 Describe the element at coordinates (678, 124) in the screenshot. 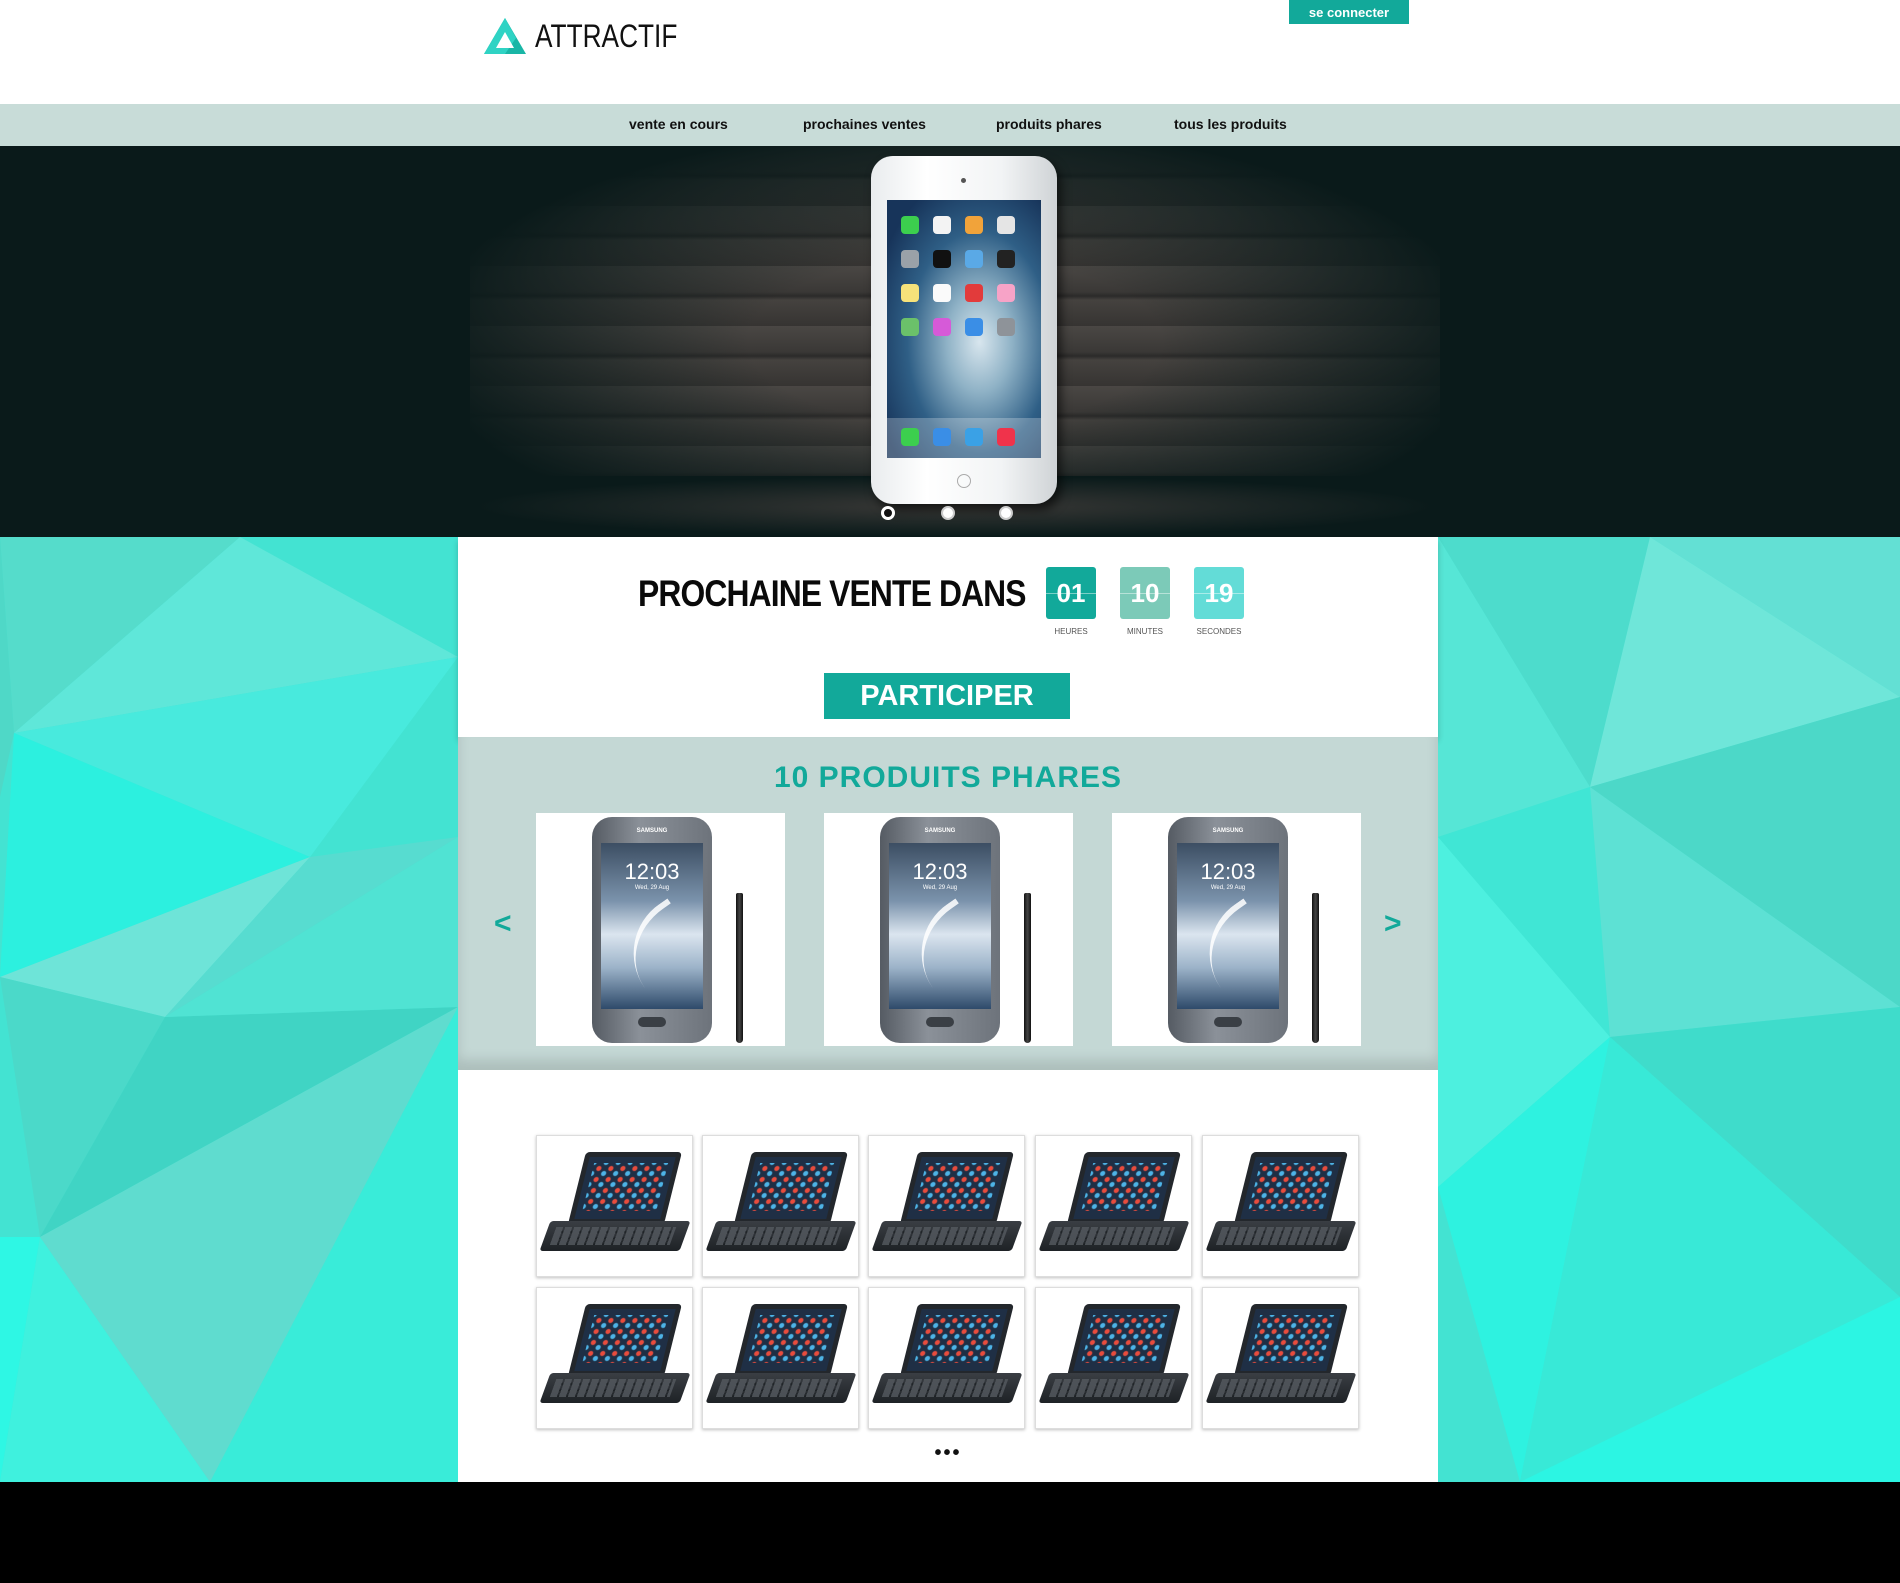

I see `nav-item-vente-en-cours: vente en cours` at that location.